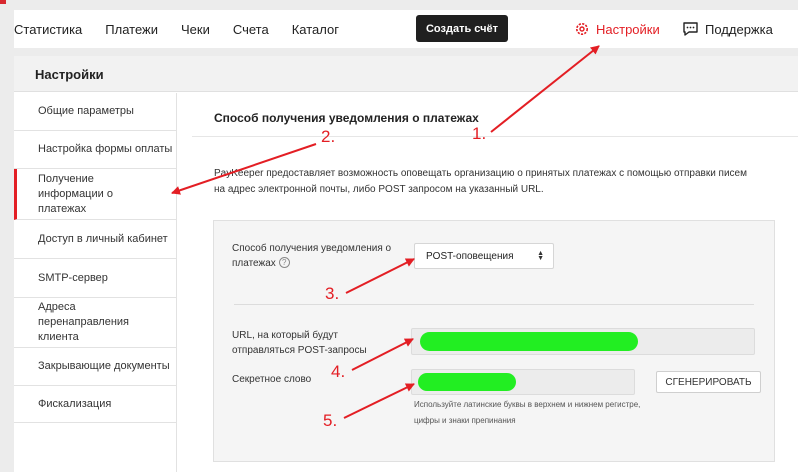  What do you see at coordinates (494, 304) in the screenshot?
I see `form-divider` at bounding box center [494, 304].